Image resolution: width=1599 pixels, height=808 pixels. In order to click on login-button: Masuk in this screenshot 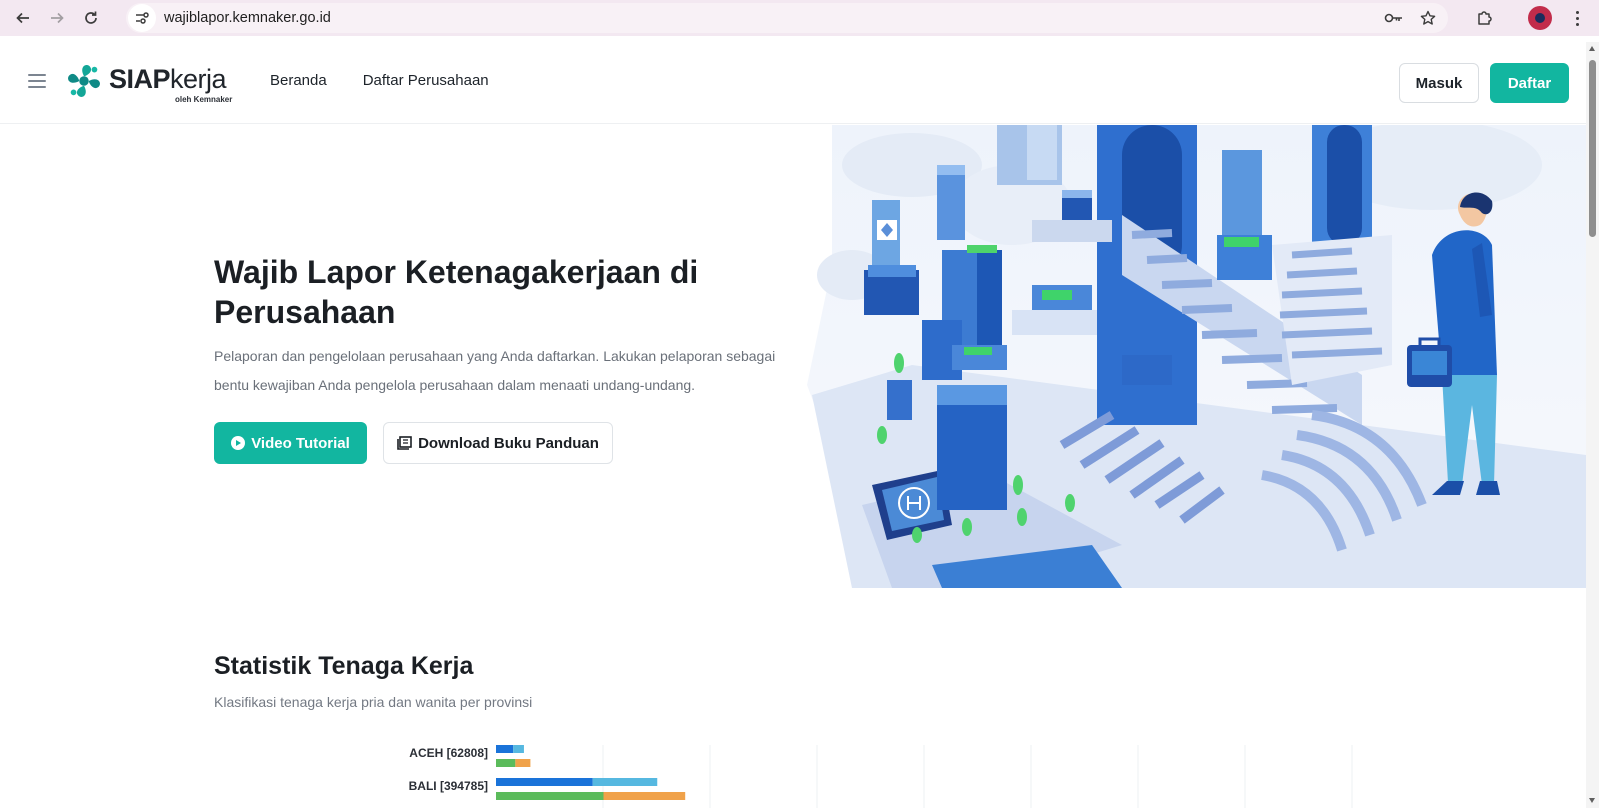, I will do `click(1439, 83)`.